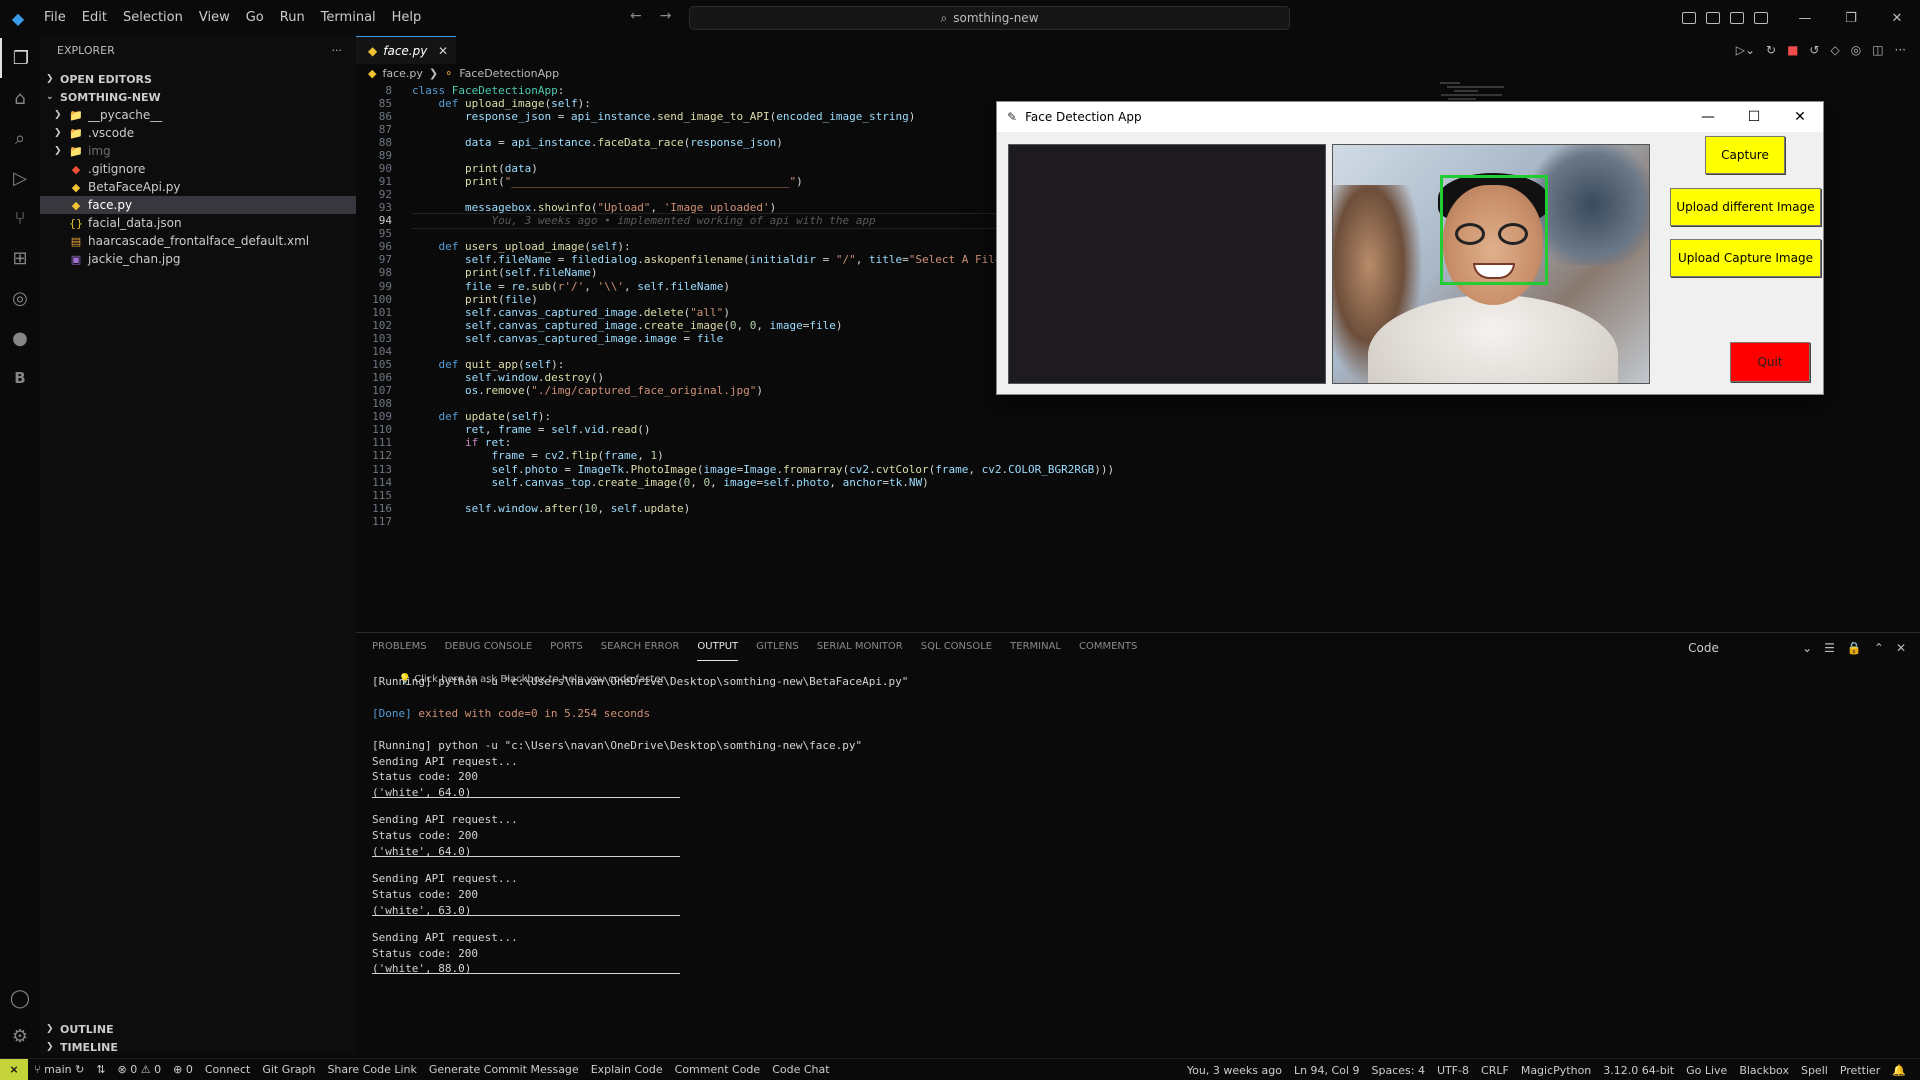  What do you see at coordinates (1035, 647) in the screenshot?
I see `panel-tab-terminal: TERMINAL` at bounding box center [1035, 647].